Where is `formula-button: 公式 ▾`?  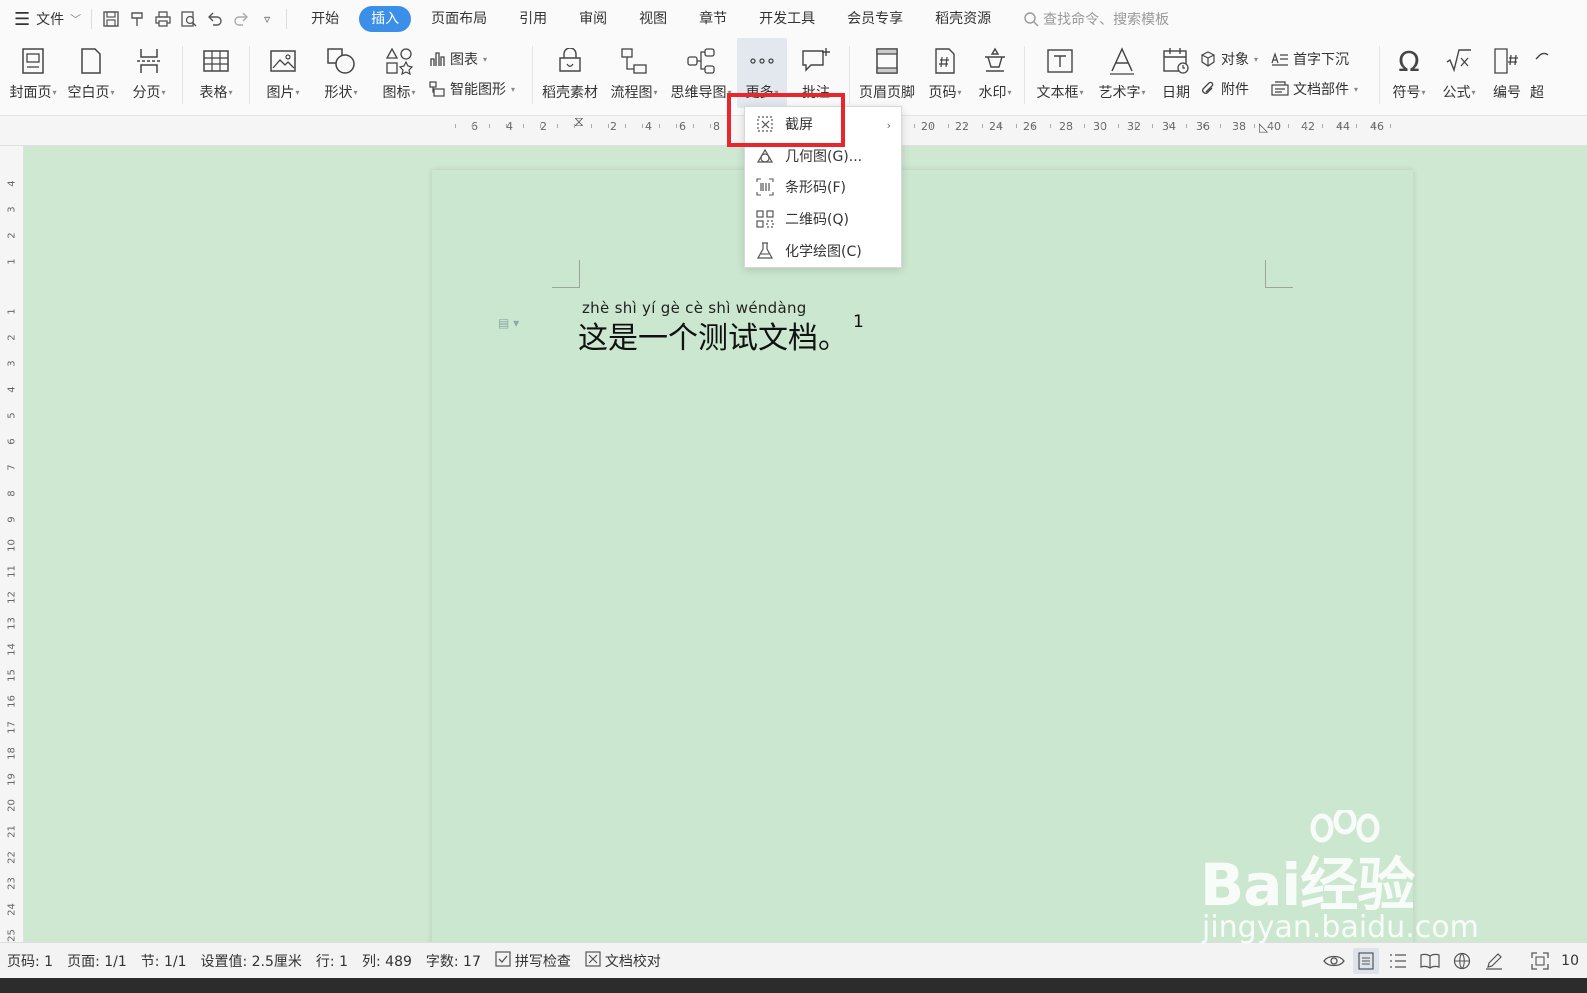 formula-button: 公式 ▾ is located at coordinates (1459, 73).